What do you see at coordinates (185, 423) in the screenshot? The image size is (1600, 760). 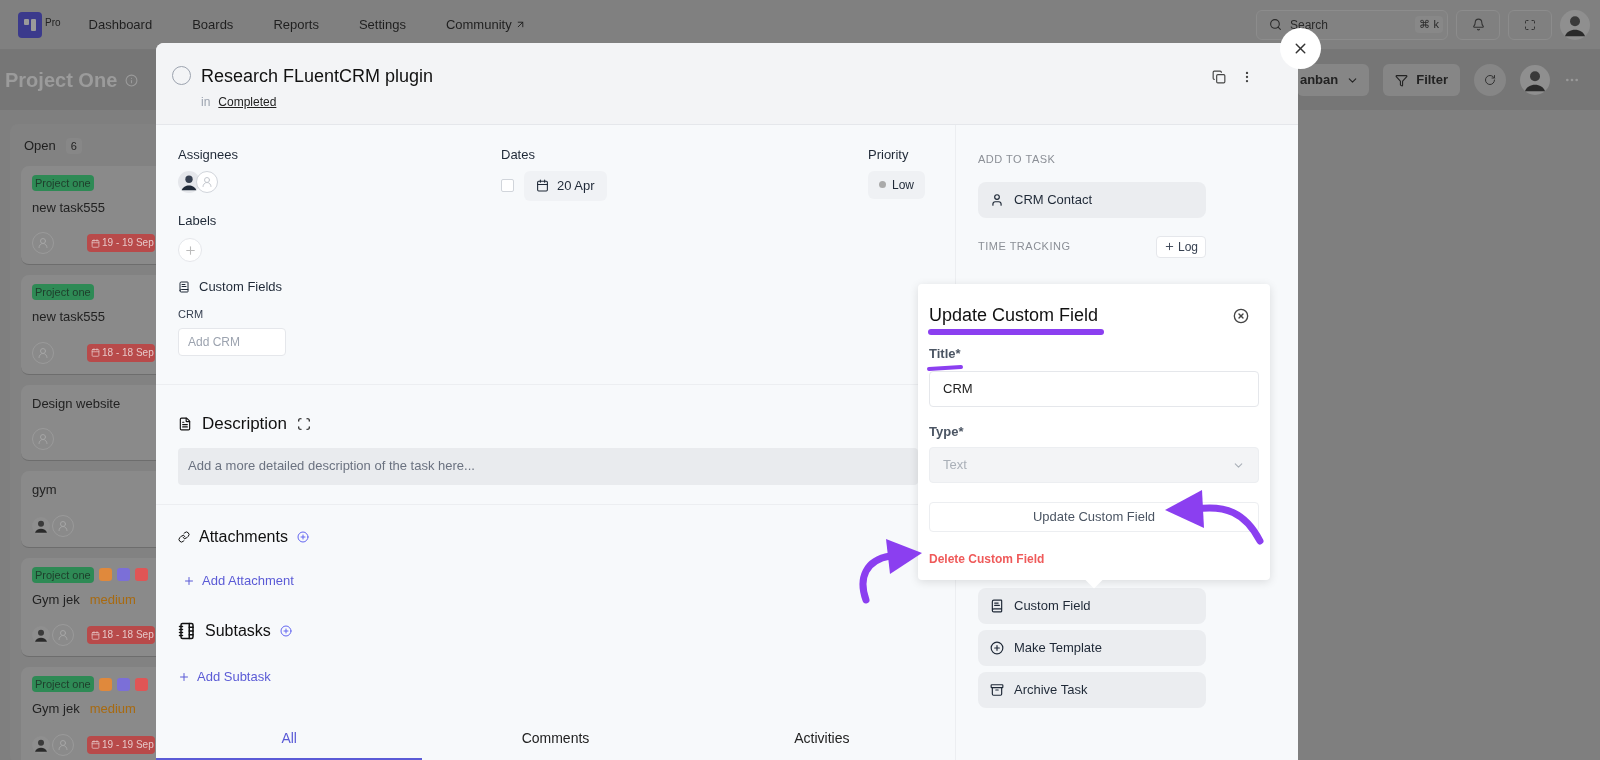 I see `document-icon` at bounding box center [185, 423].